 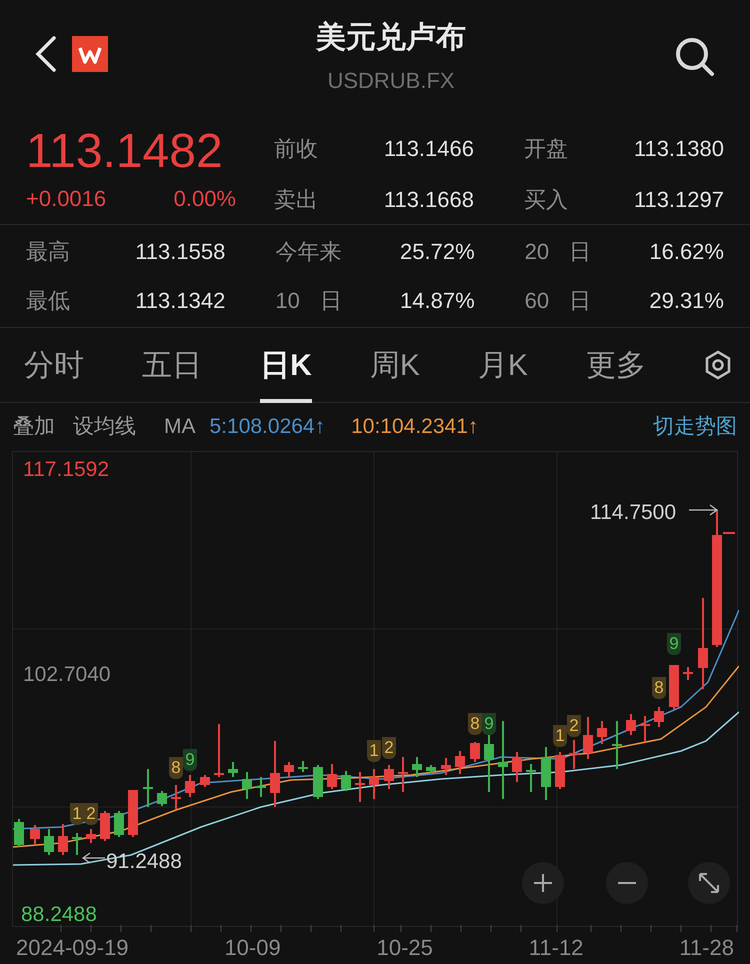 I want to click on stat-value: 113.1342, so click(x=180, y=301).